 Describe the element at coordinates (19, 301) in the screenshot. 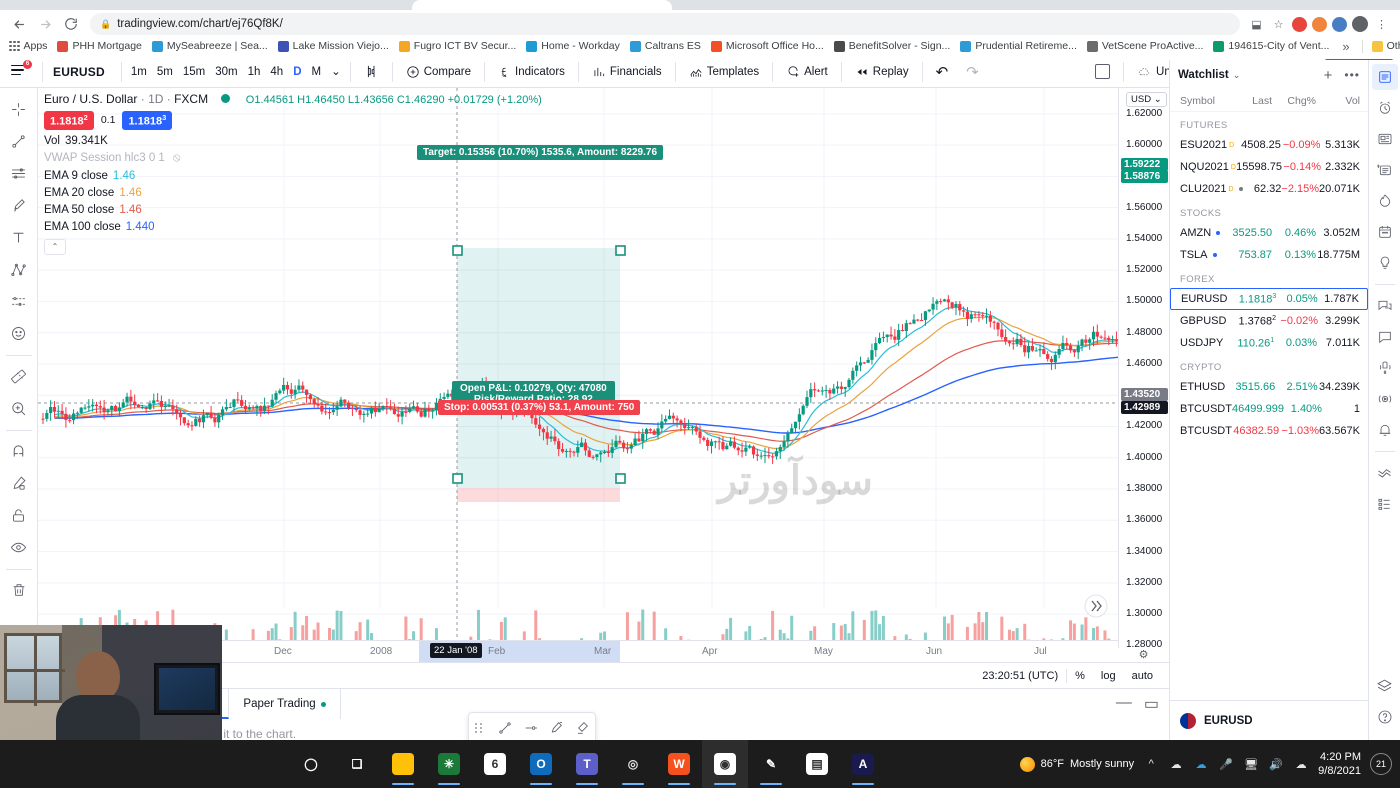

I see `prediction-icon` at that location.